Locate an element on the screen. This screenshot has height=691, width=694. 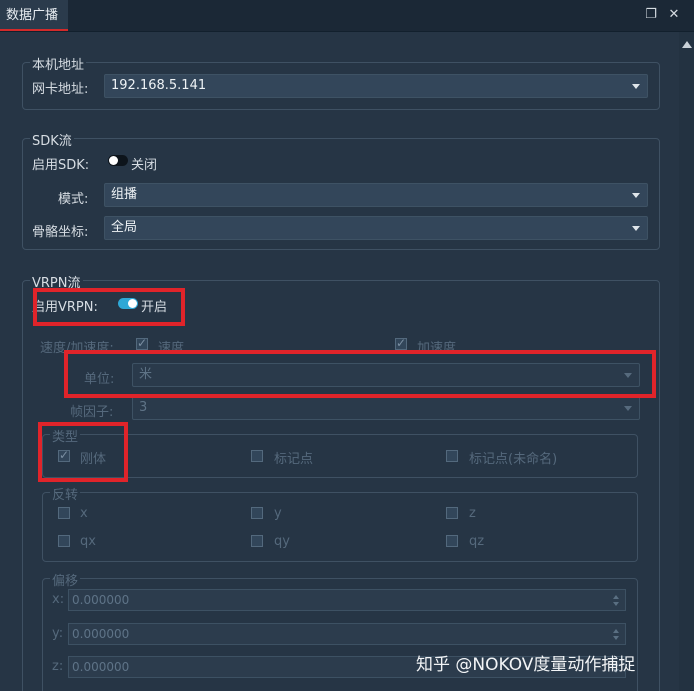
offset-y-input: 0.000000 is located at coordinates (347, 634).